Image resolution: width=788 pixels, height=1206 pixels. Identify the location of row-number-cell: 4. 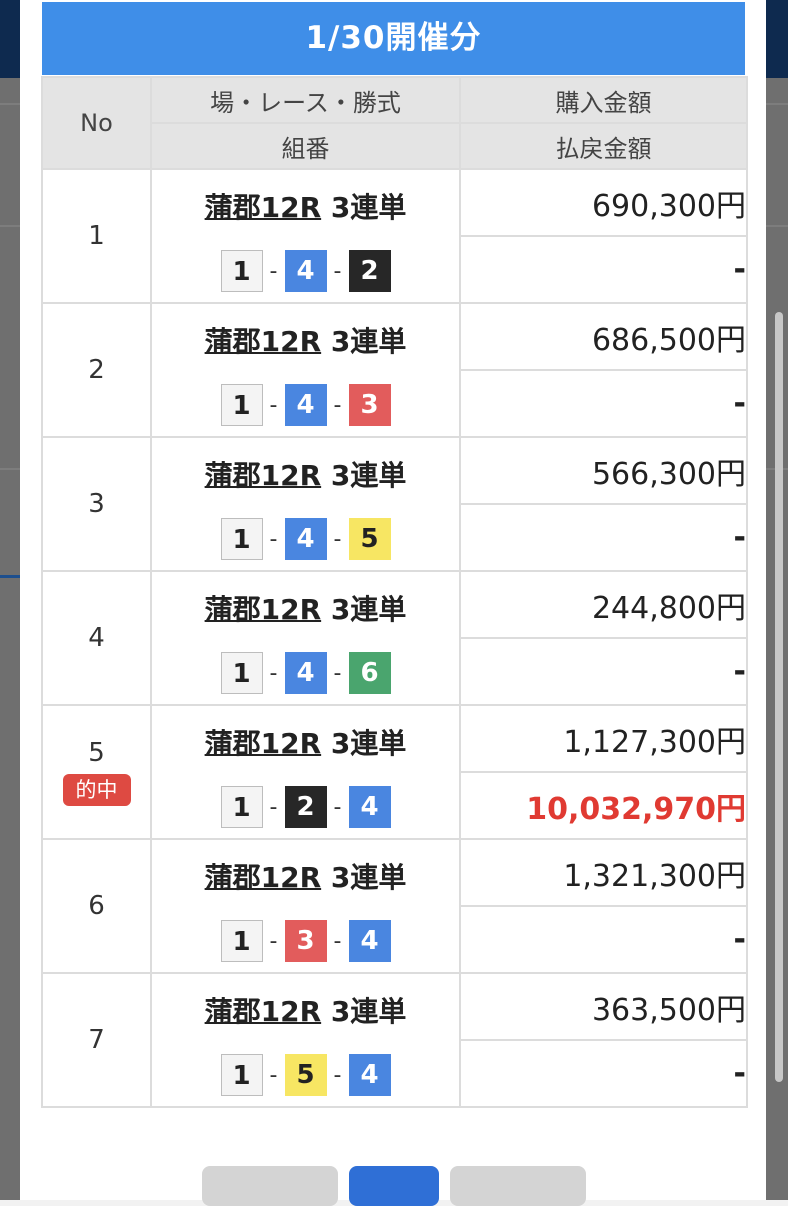
(96, 638).